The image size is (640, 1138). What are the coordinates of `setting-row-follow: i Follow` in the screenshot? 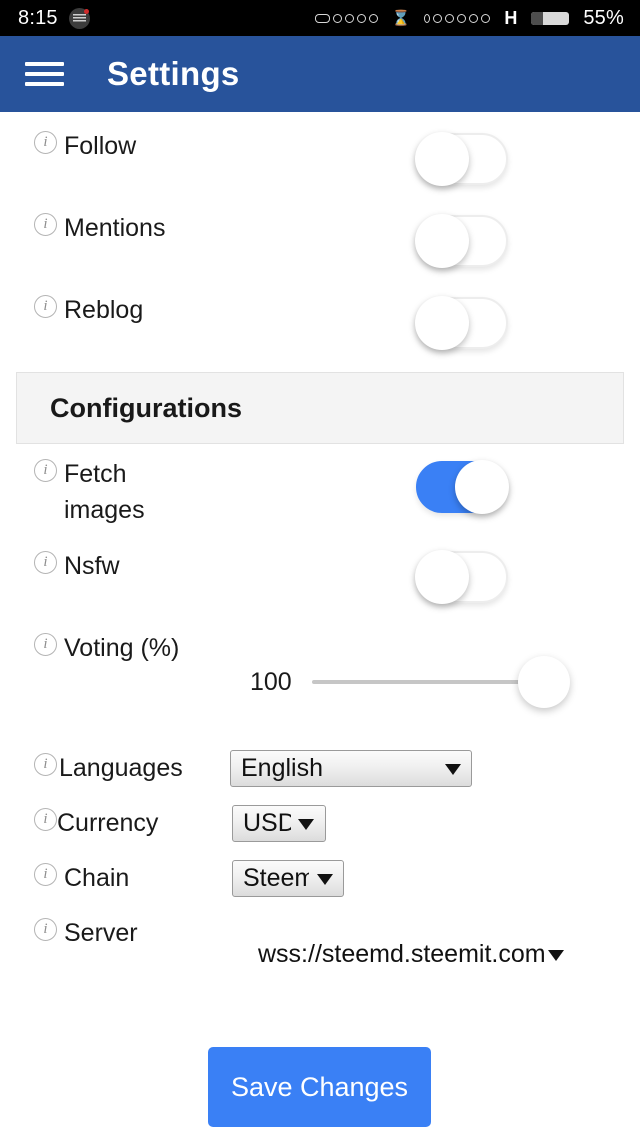 It's located at (320, 146).